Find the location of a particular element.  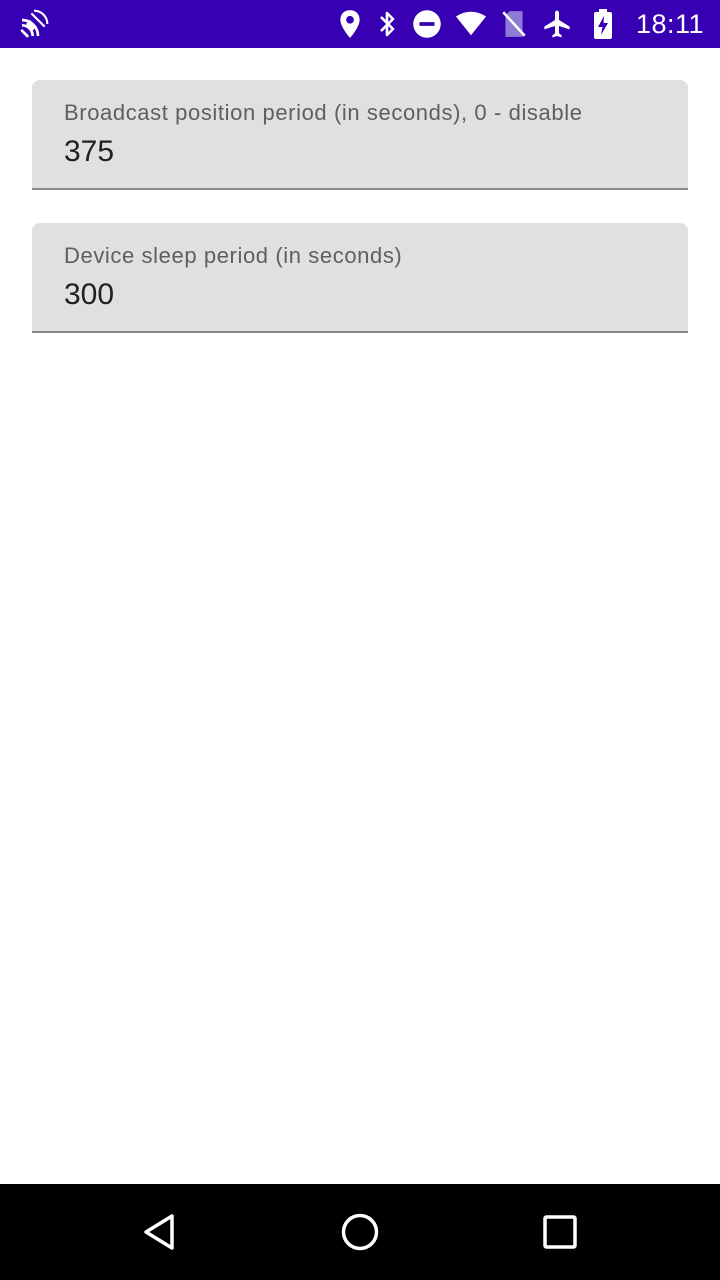

status-time: 18:11 is located at coordinates (669, 24).